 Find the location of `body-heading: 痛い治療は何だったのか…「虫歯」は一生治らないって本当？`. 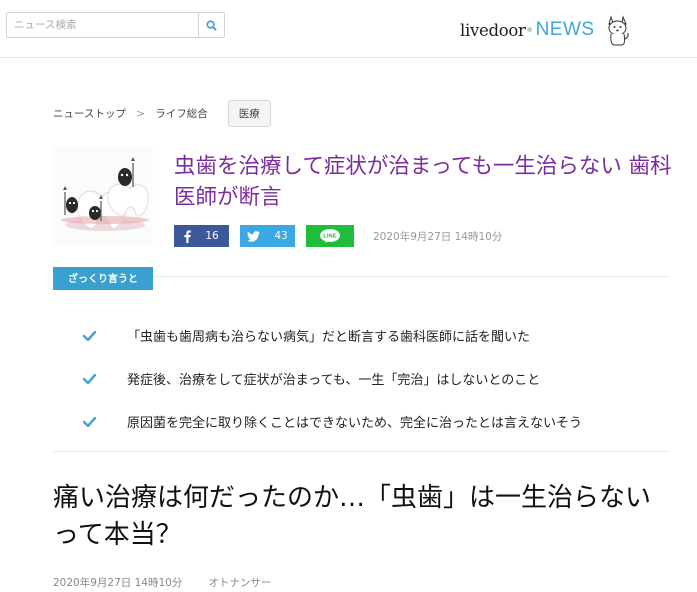

body-heading: 痛い治療は何だったのか…「虫歯」は一生治らないって本当？ is located at coordinates (352, 516).